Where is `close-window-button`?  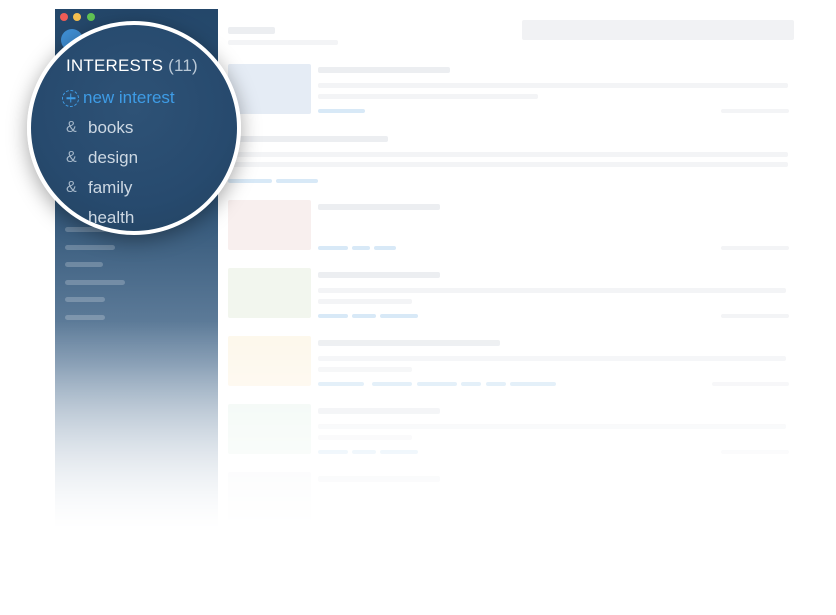 close-window-button is located at coordinates (64, 17).